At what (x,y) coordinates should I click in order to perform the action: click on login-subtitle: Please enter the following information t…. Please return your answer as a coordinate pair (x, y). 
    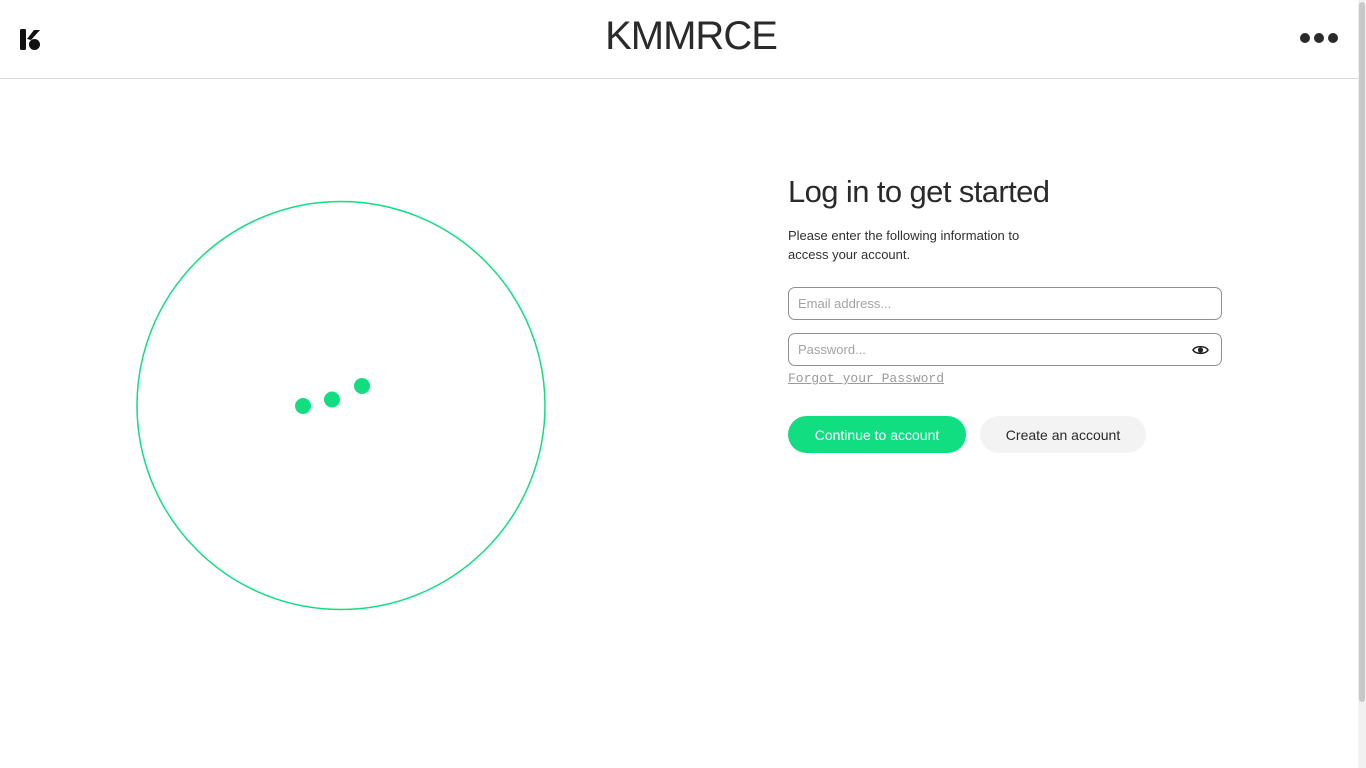
    Looking at the image, I should click on (904, 245).